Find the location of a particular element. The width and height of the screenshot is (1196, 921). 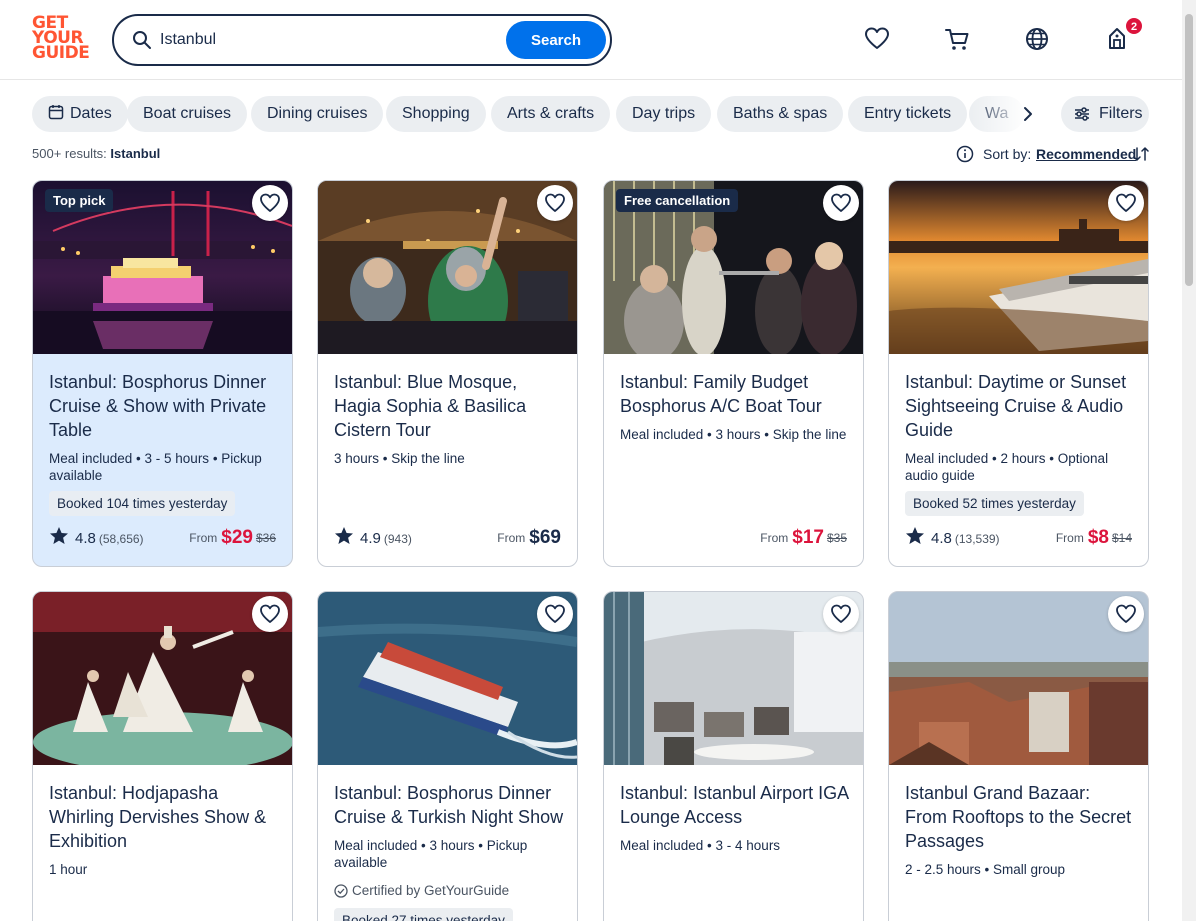

price: From $8 $14 is located at coordinates (1094, 538).